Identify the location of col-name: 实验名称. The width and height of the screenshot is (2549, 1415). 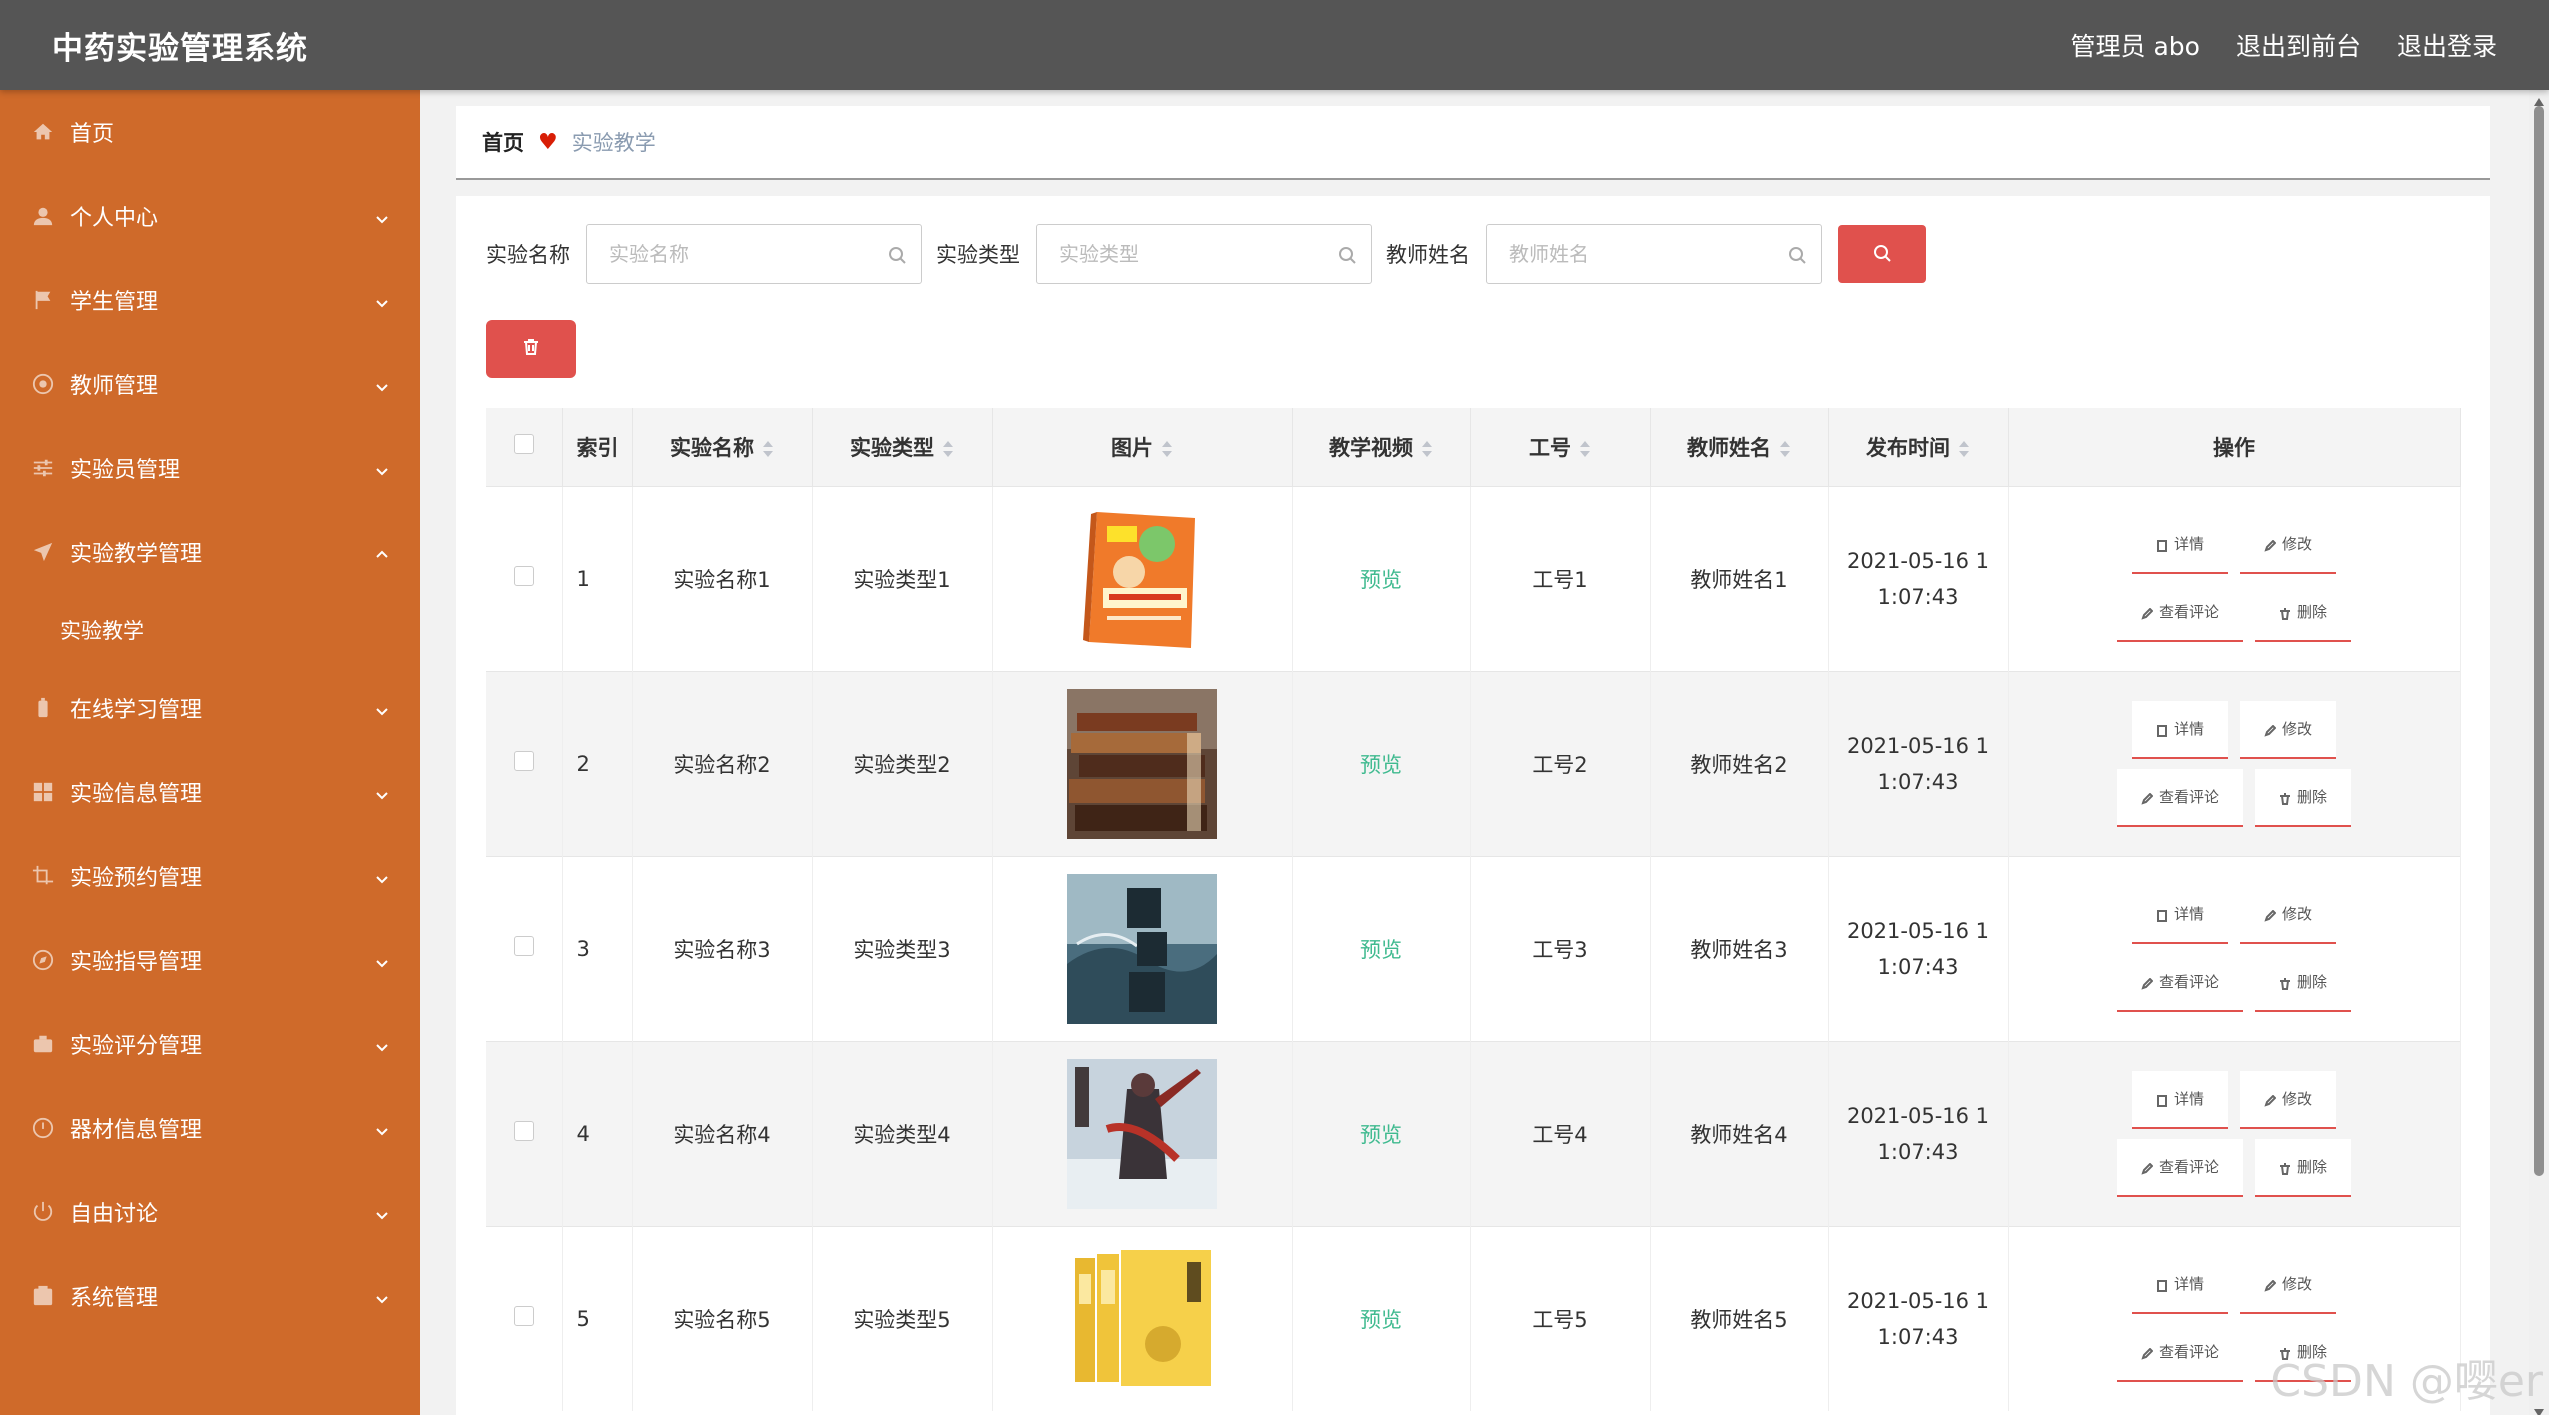
(722, 447).